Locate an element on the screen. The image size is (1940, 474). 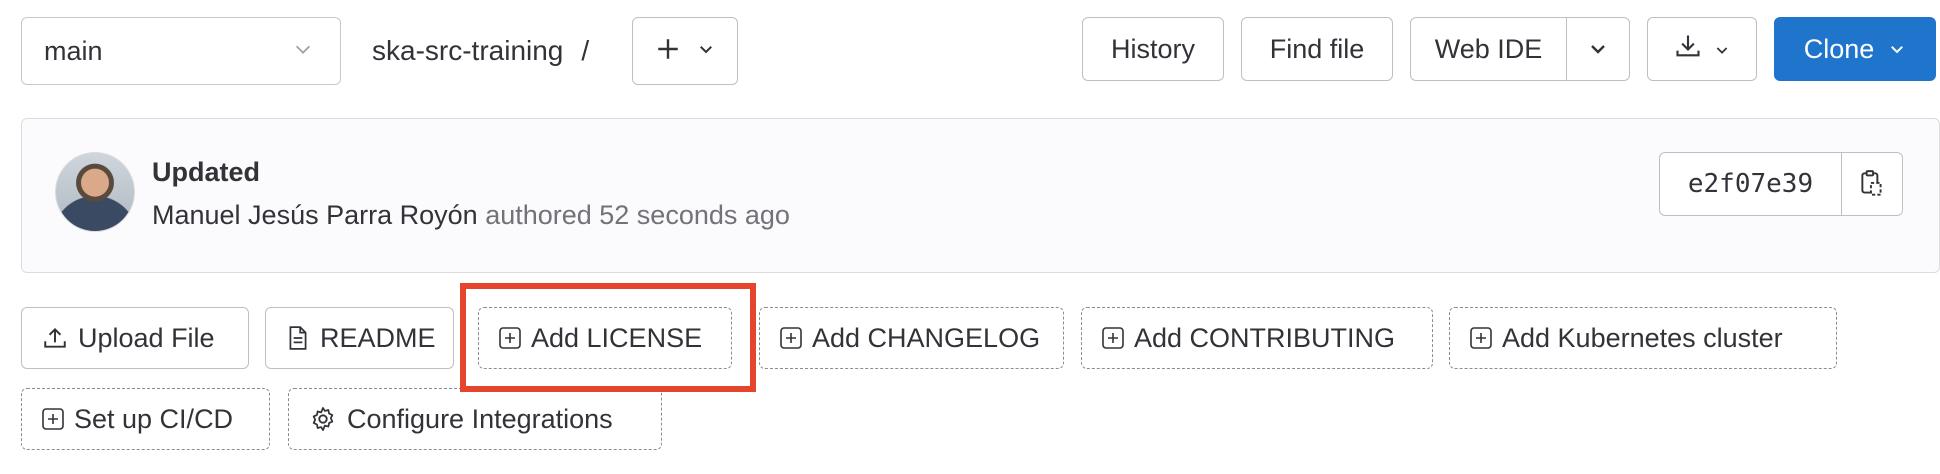
copy-to-clipboard-icon is located at coordinates (1871, 183).